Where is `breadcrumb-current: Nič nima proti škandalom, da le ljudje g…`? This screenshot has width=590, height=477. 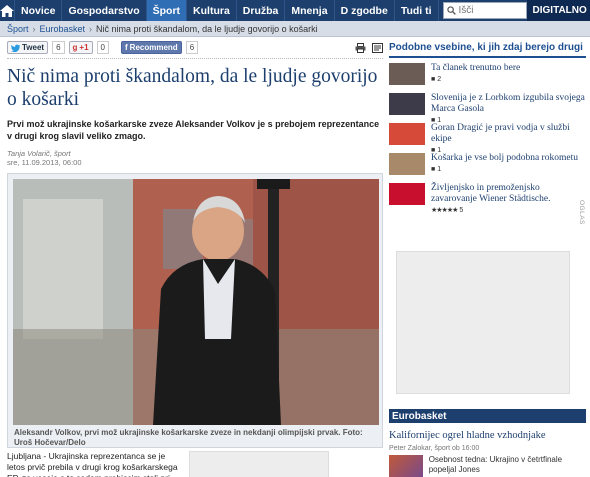
breadcrumb-current: Nič nima proti škandalom, da le ljudje g… is located at coordinates (207, 28).